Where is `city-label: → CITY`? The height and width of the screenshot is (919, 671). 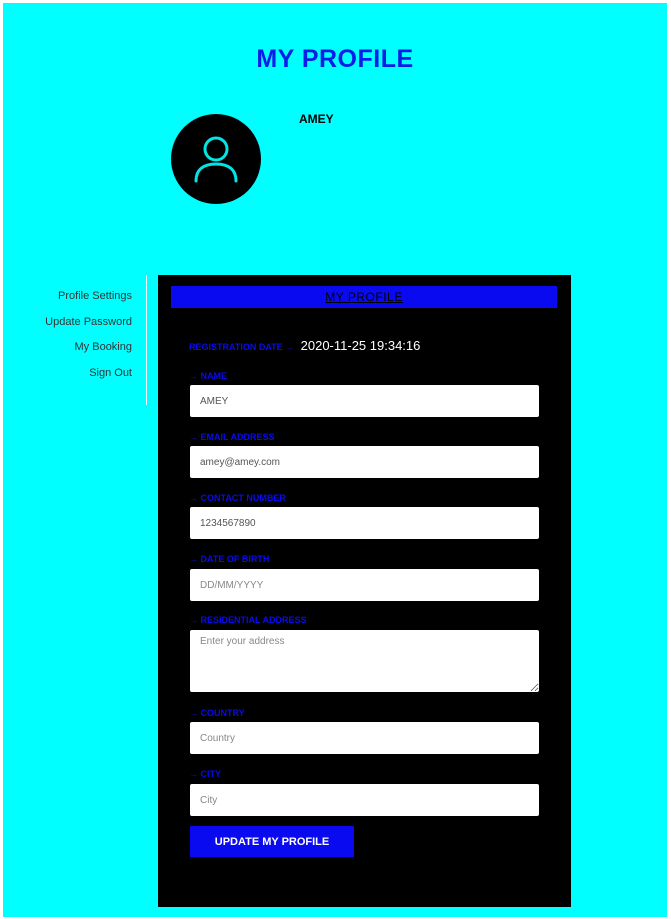
city-label: → CITY is located at coordinates (205, 774).